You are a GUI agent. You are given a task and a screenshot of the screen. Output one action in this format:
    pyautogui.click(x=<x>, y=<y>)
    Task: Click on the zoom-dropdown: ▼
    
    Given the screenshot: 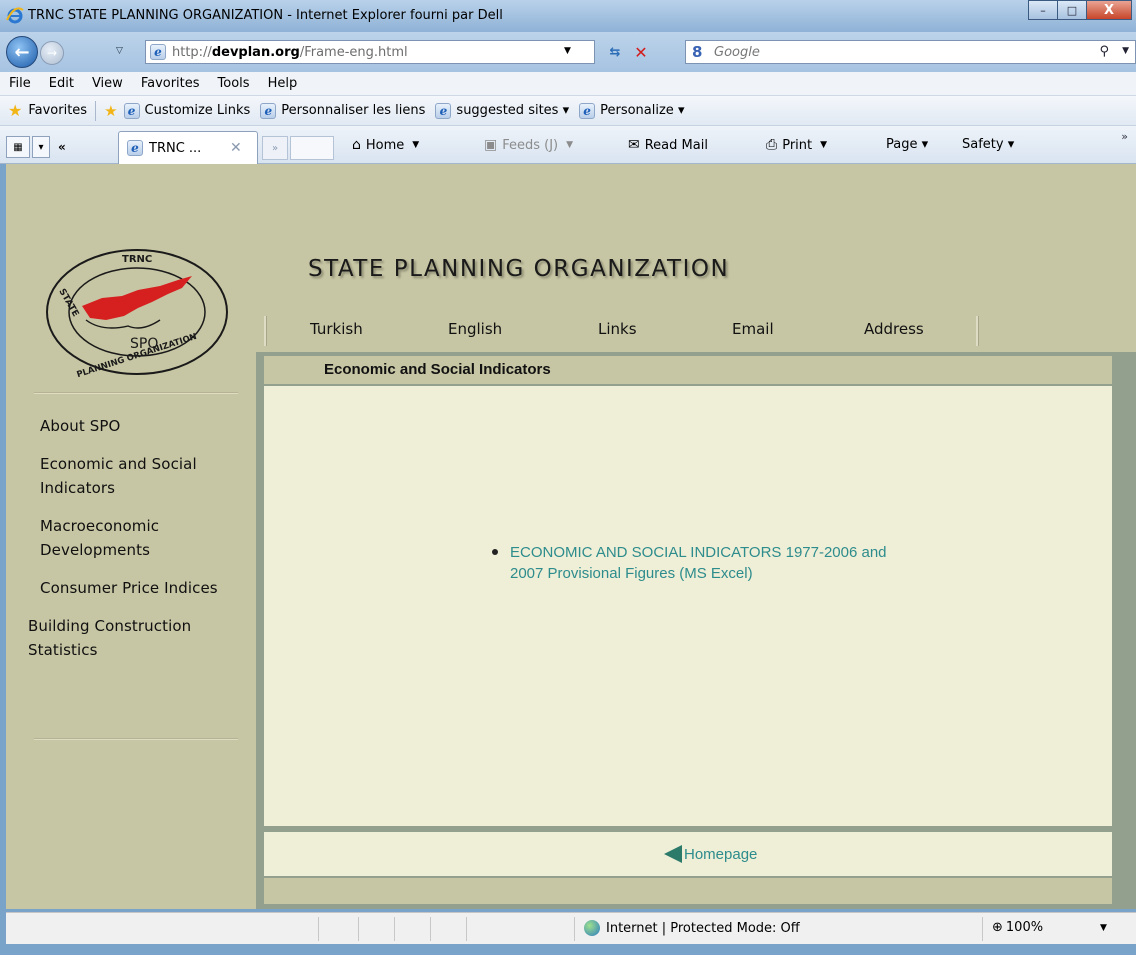 What is the action you would take?
    pyautogui.click(x=1103, y=928)
    